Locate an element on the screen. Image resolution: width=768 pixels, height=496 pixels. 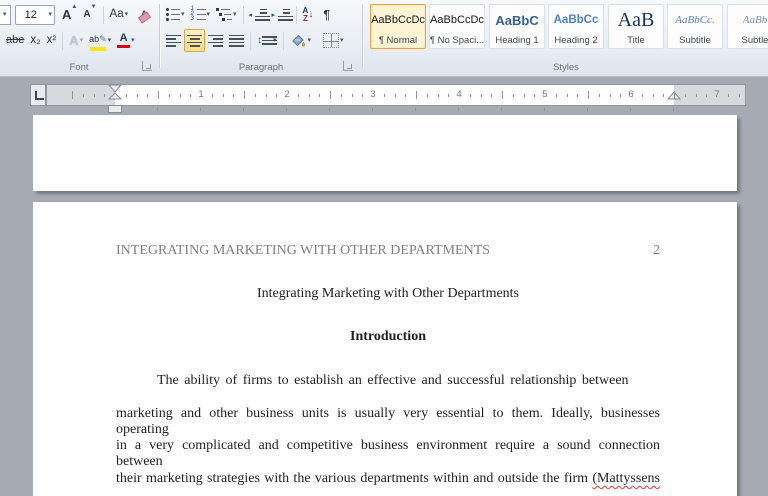
right-arrow-icon: ▸ is located at coordinates (273, 15).